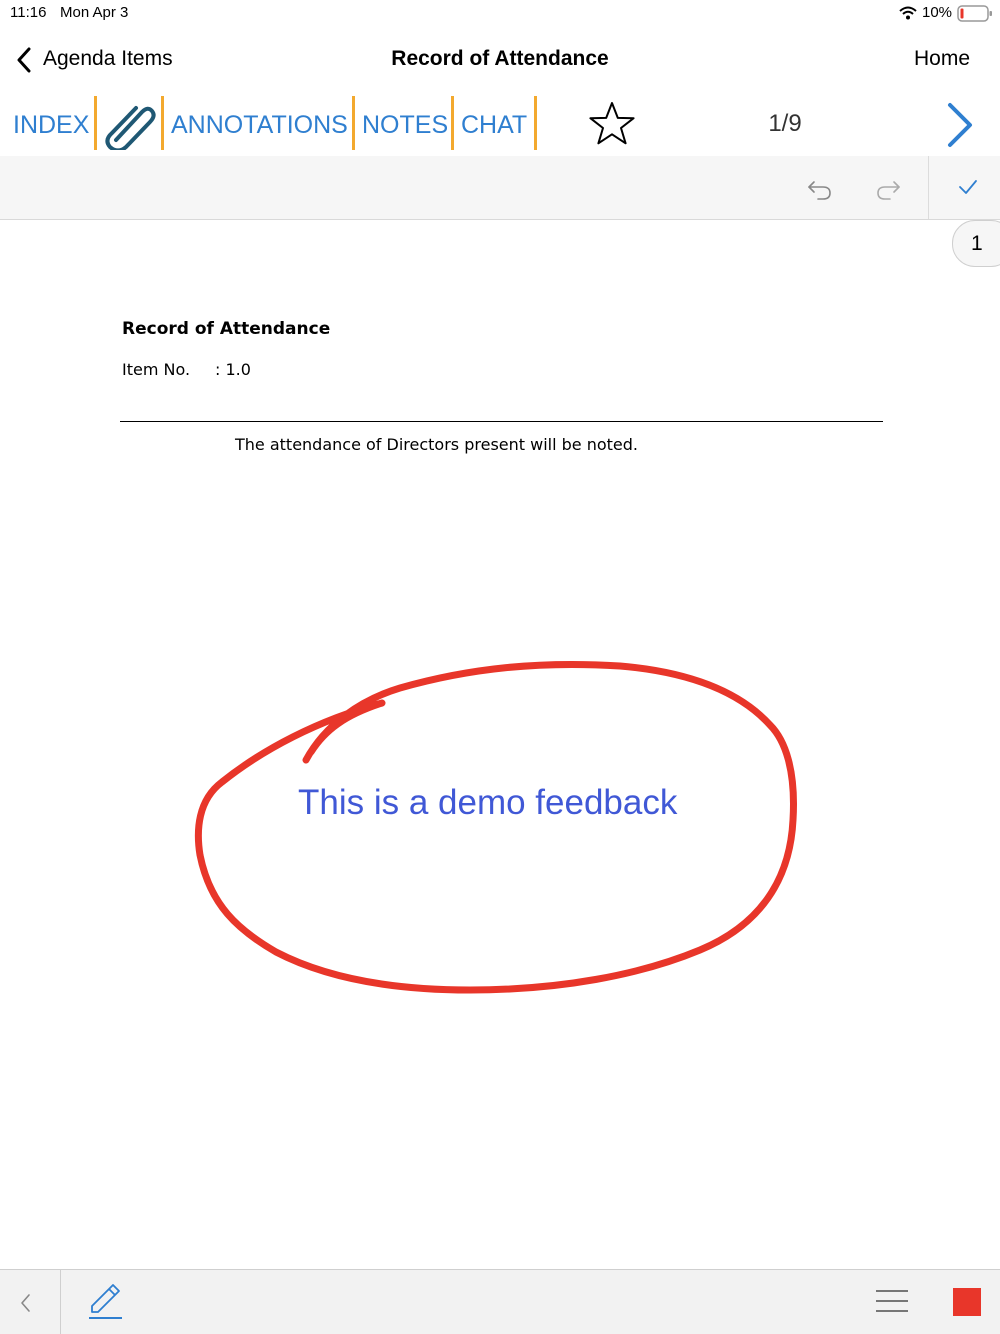  Describe the element at coordinates (500, 1301) in the screenshot. I see `bottom-toolbar` at that location.